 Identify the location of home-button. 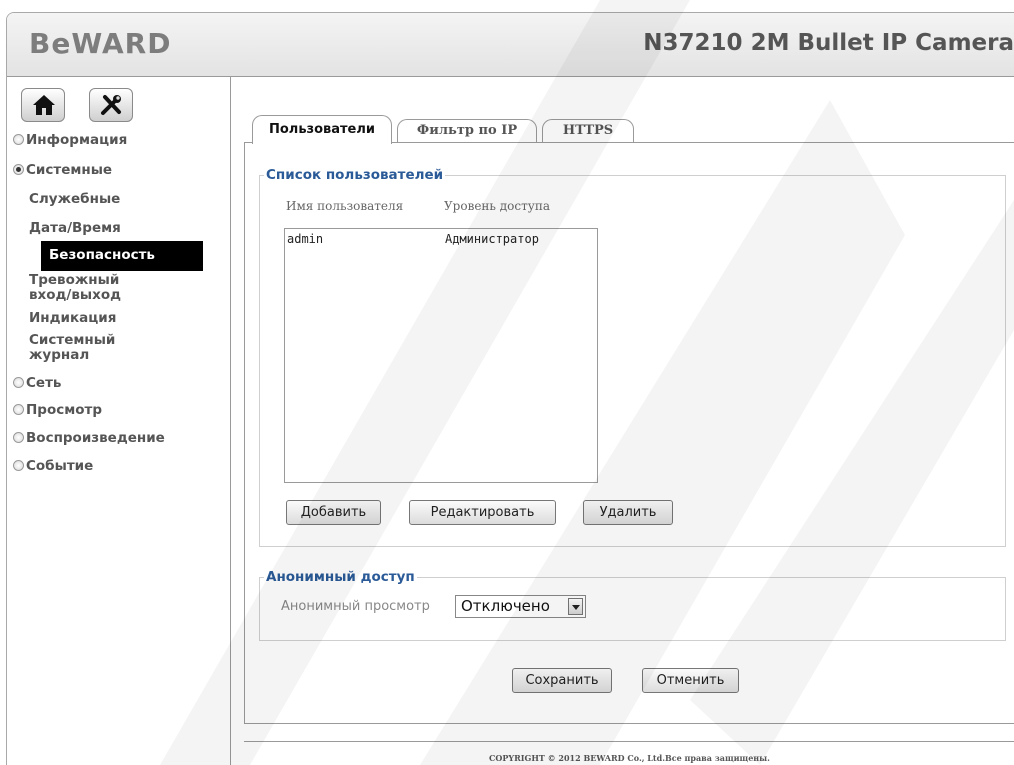
(43, 105).